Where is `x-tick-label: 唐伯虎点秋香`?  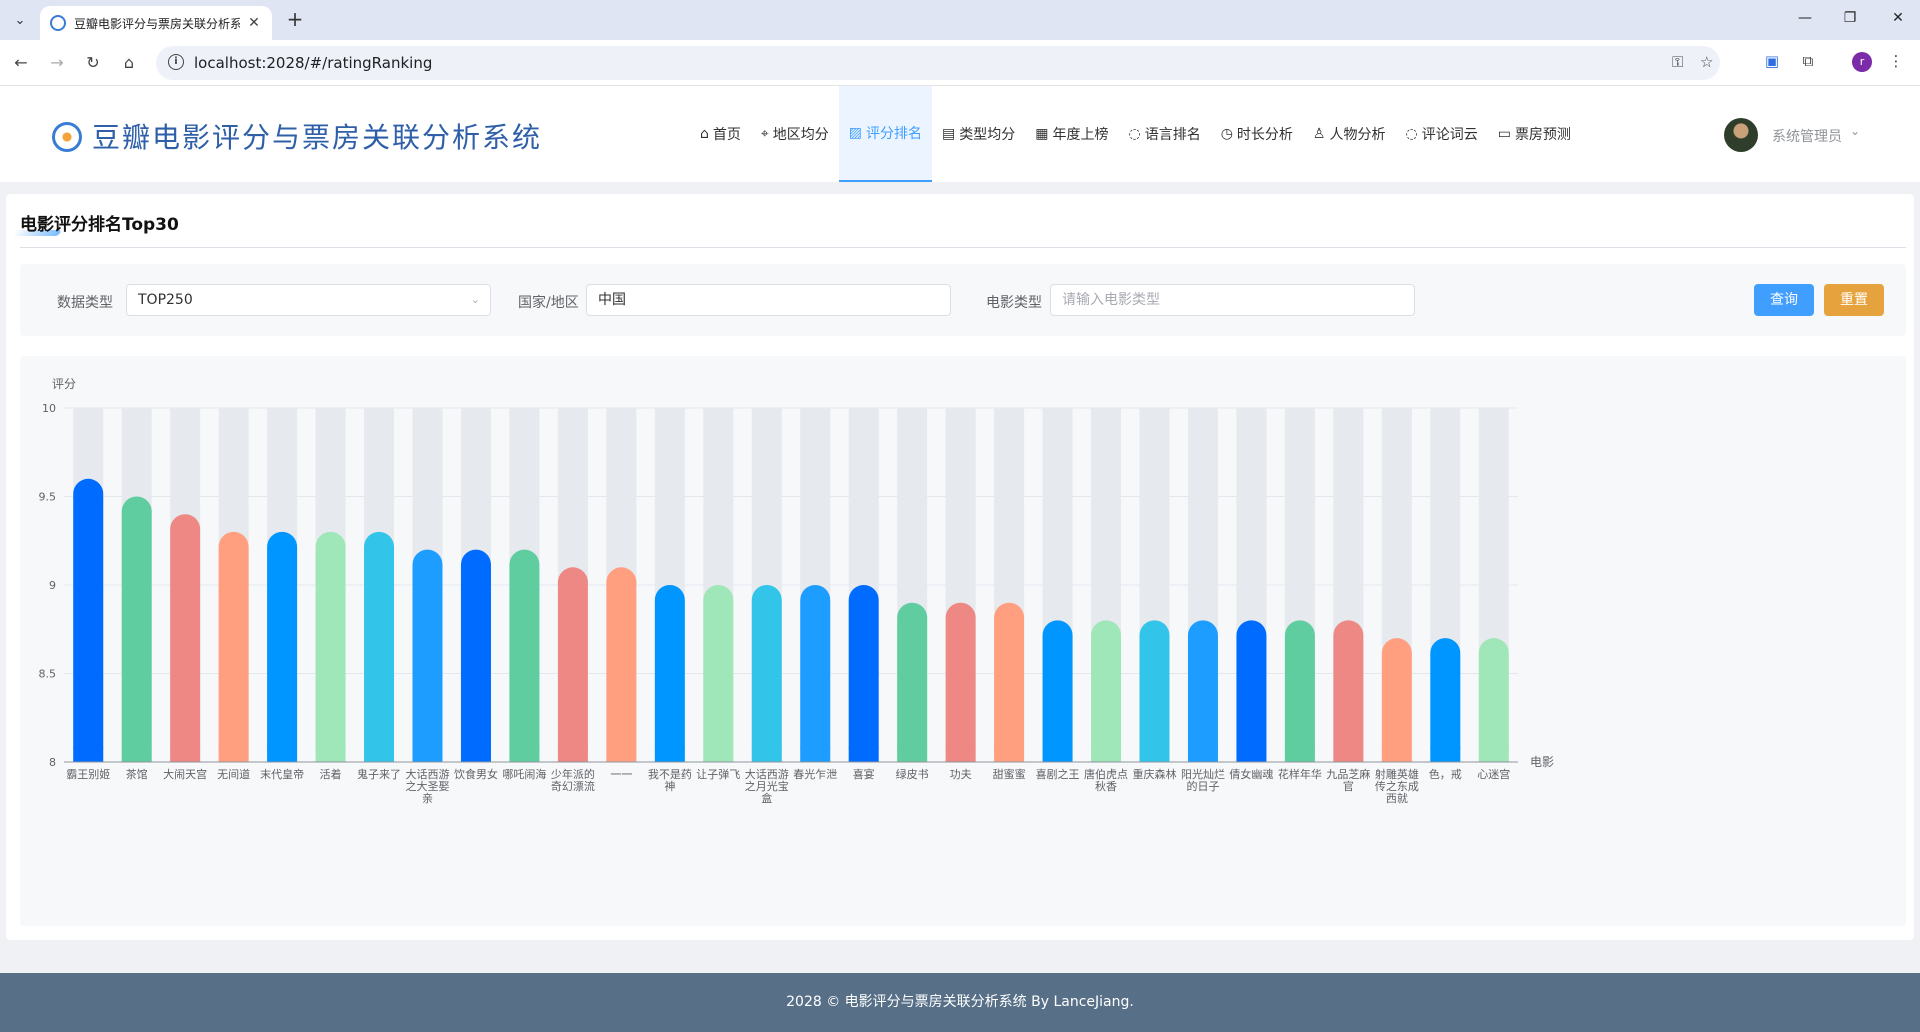
x-tick-label: 唐伯虎点秋香 is located at coordinates (1106, 780).